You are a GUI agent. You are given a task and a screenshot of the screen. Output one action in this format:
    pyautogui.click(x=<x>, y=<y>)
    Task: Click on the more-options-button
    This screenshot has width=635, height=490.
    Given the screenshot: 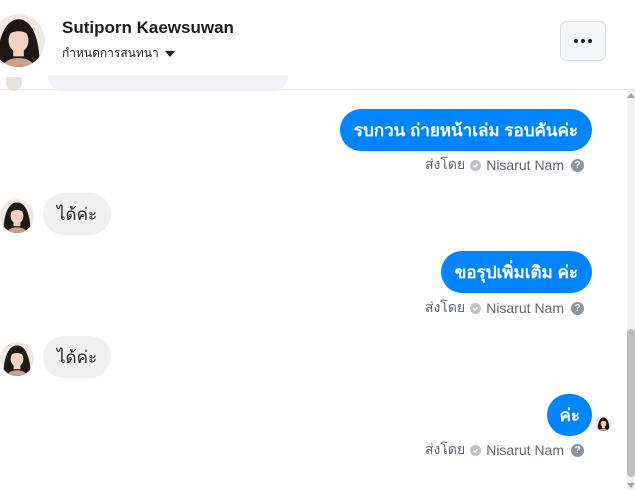 What is the action you would take?
    pyautogui.click(x=583, y=41)
    